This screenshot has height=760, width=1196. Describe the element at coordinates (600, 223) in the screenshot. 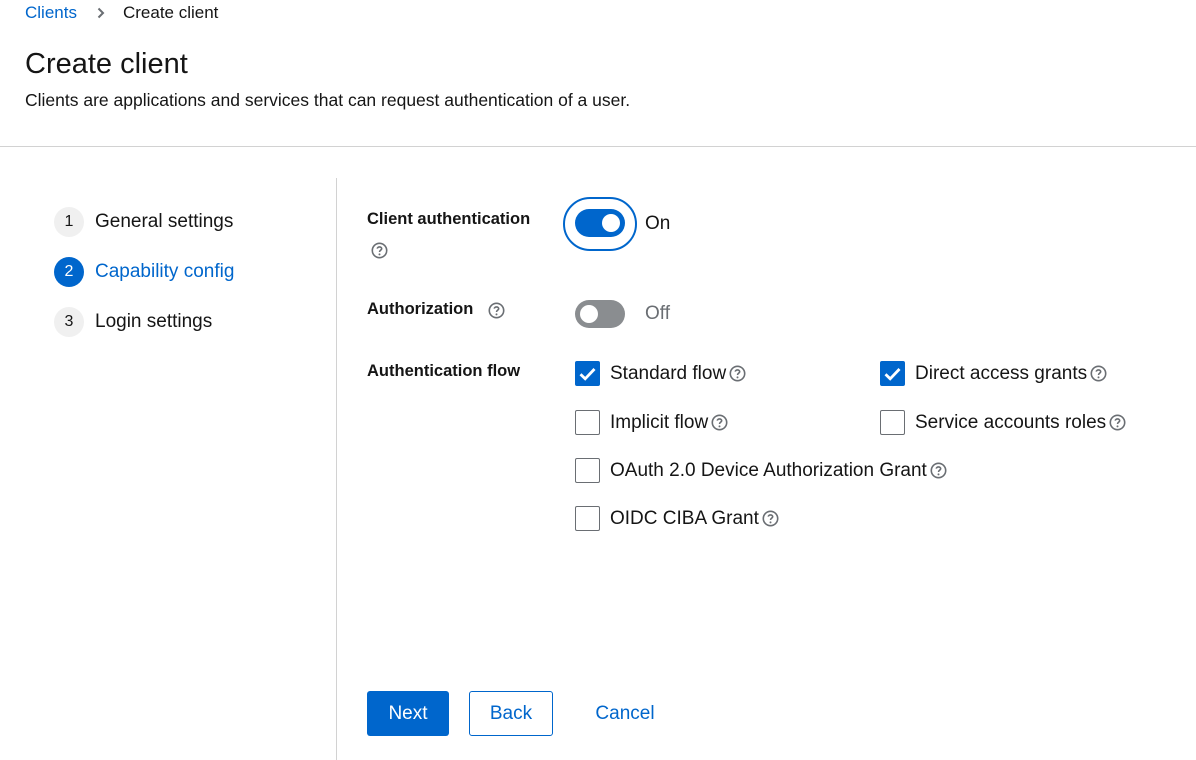

I see `client-authentication-switch` at that location.